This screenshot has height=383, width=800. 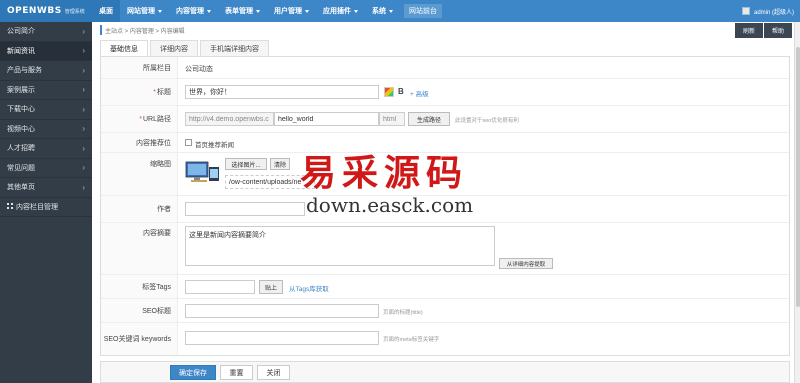 I want to click on row-author: 作者, so click(x=445, y=209).